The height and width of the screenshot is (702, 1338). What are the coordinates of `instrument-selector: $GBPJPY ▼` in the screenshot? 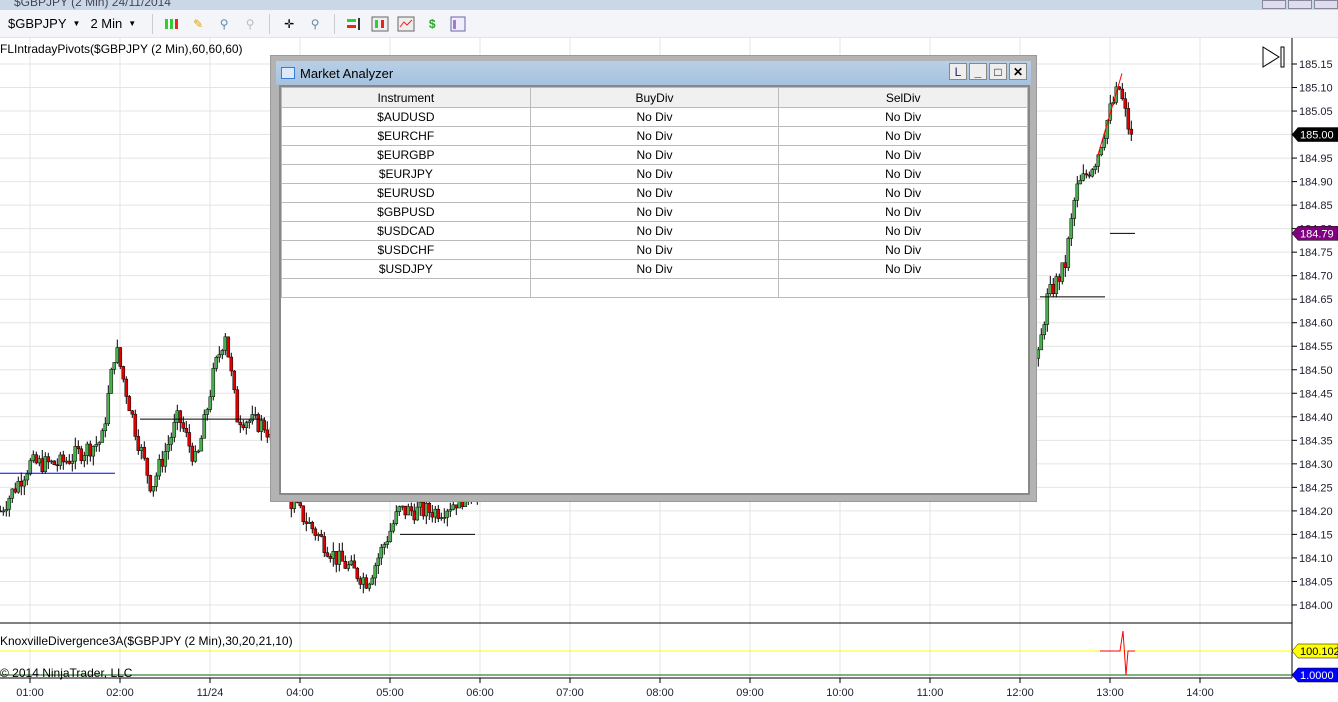 It's located at (44, 23).